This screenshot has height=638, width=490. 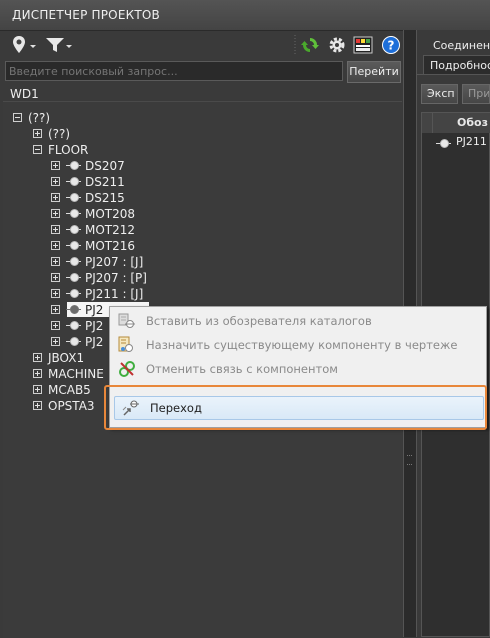 I want to click on refresh-icon, so click(x=310, y=45).